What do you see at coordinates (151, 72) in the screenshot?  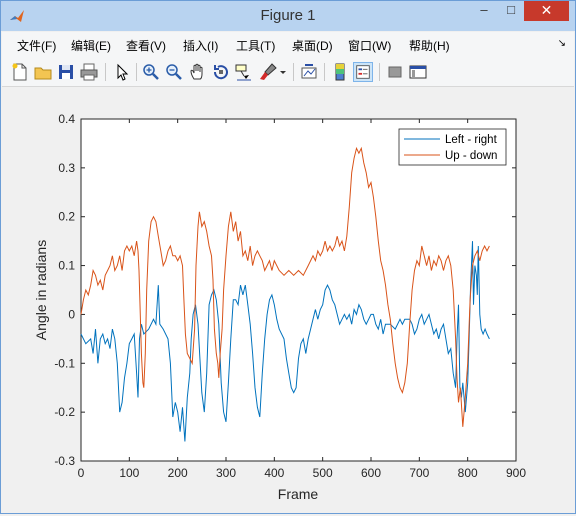 I see `zoom-in-icon` at bounding box center [151, 72].